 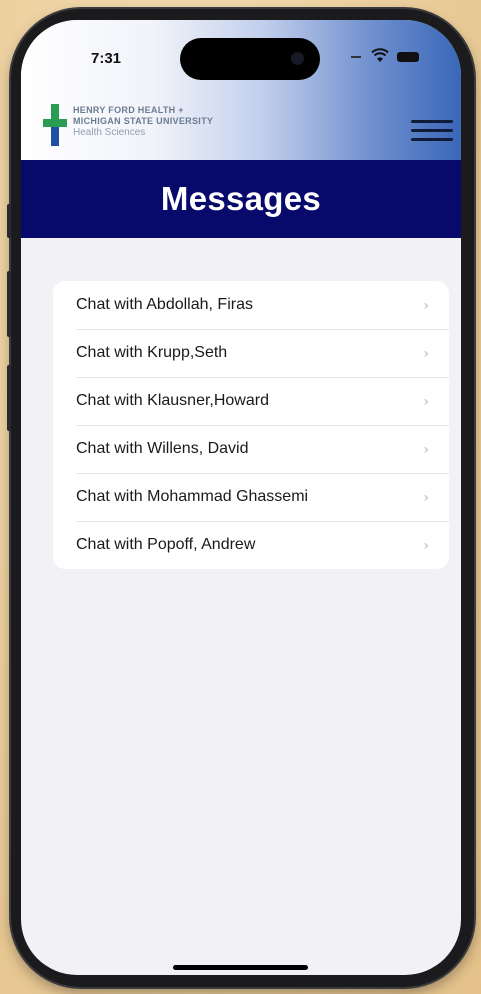 What do you see at coordinates (9, 398) in the screenshot?
I see `volume-down-button` at bounding box center [9, 398].